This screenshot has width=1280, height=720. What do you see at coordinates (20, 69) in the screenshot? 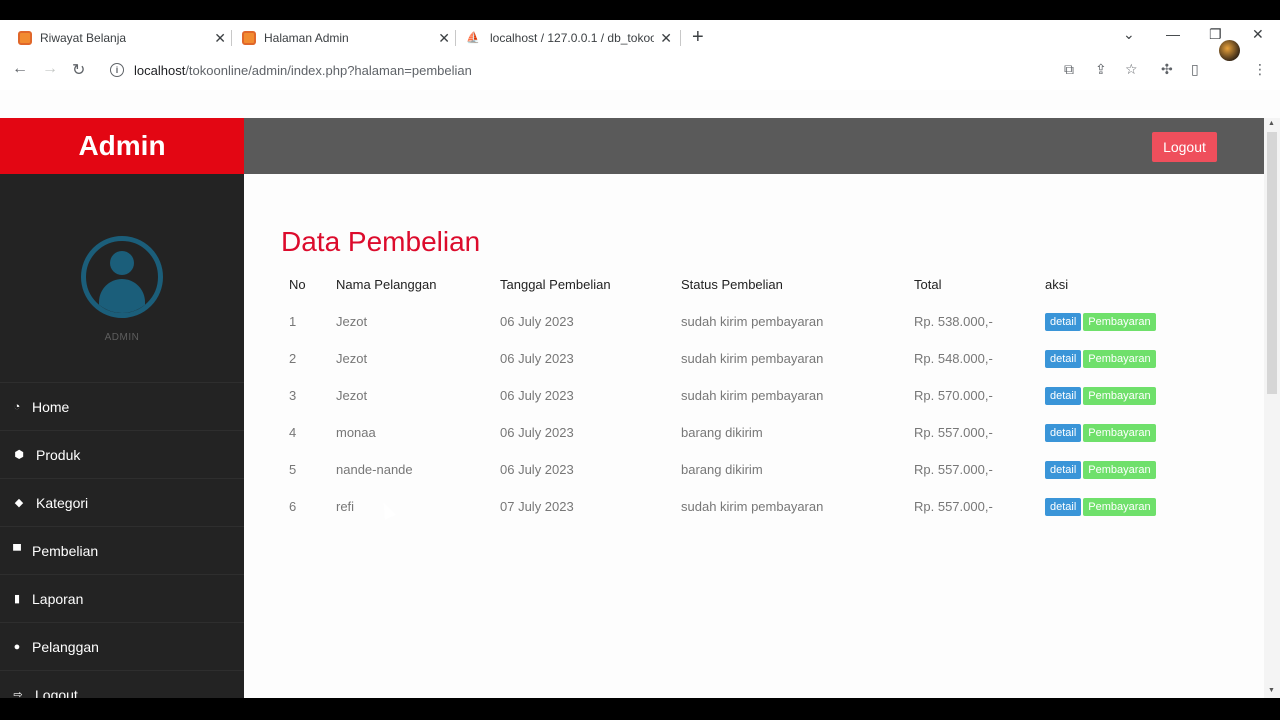
I see `back-icon: ←` at bounding box center [20, 69].